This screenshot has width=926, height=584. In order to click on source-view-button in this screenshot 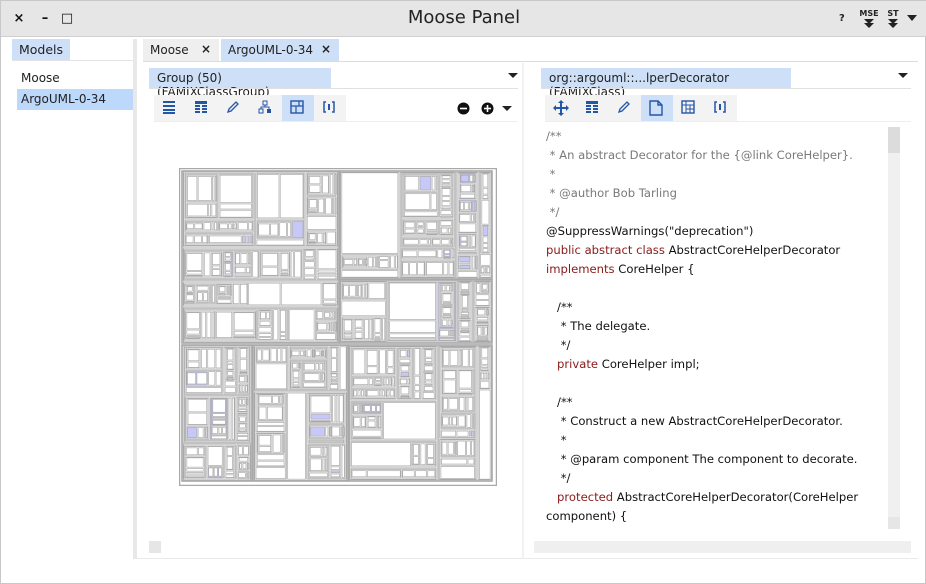, I will do `click(657, 108)`.